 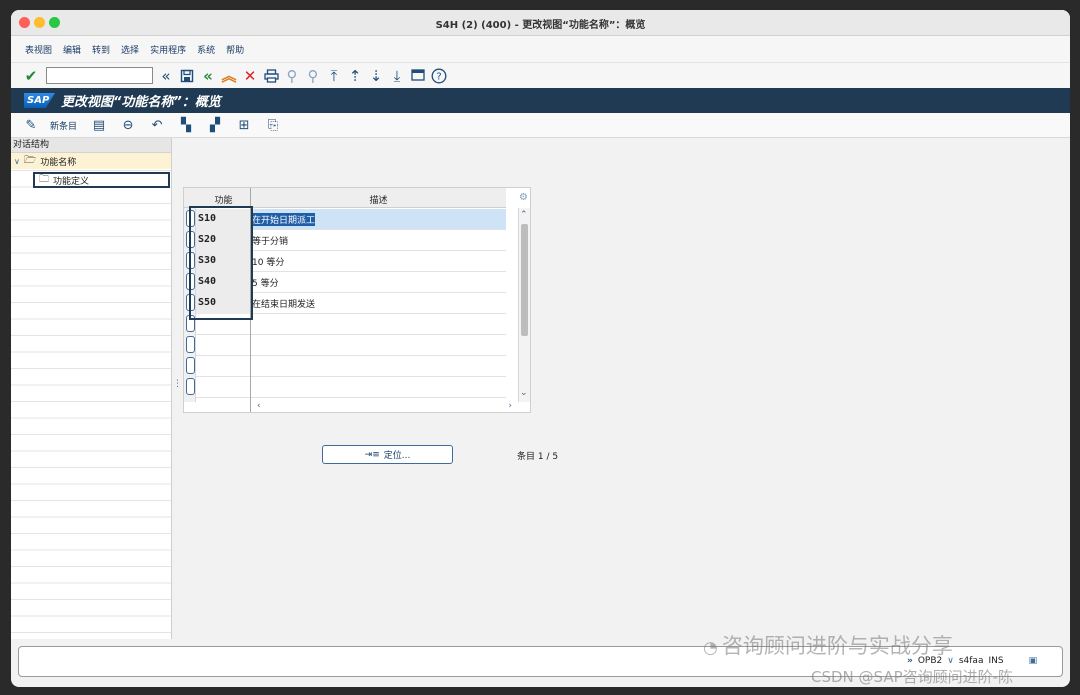 What do you see at coordinates (538, 457) in the screenshot?
I see `entry-count: 条目 1 / 5` at bounding box center [538, 457].